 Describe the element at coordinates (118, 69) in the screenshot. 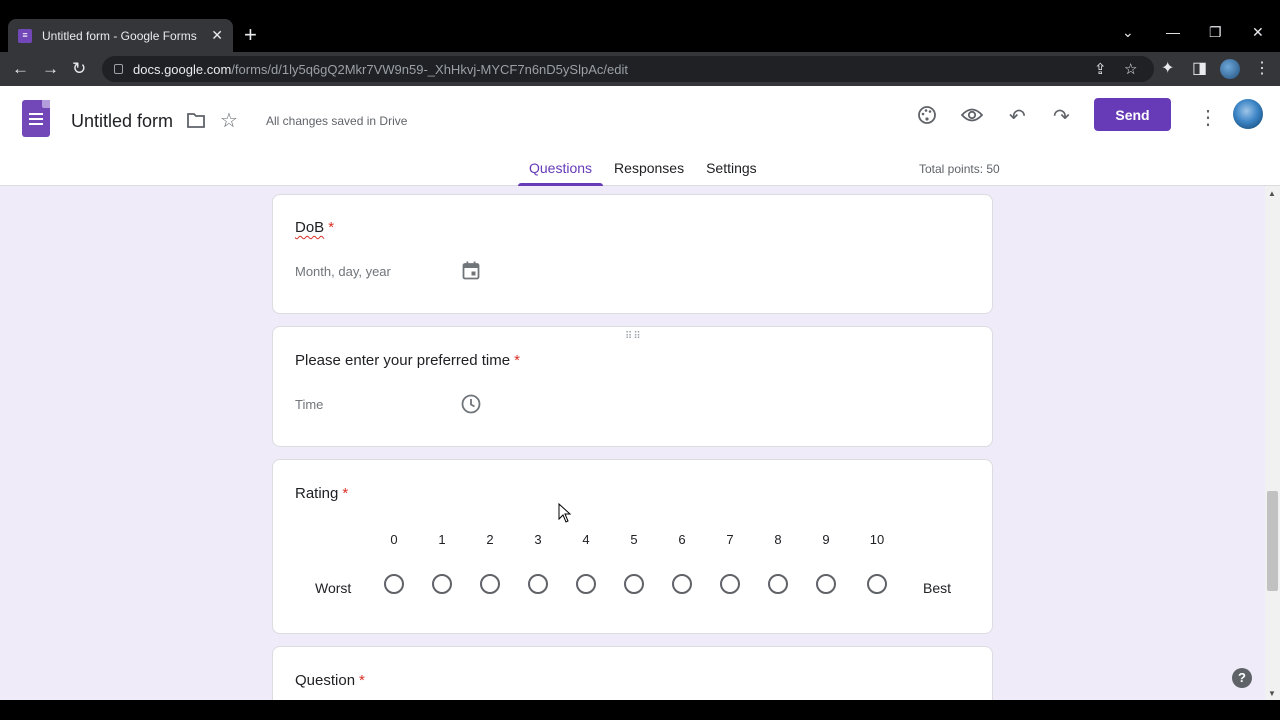

I see `lock-icon` at that location.